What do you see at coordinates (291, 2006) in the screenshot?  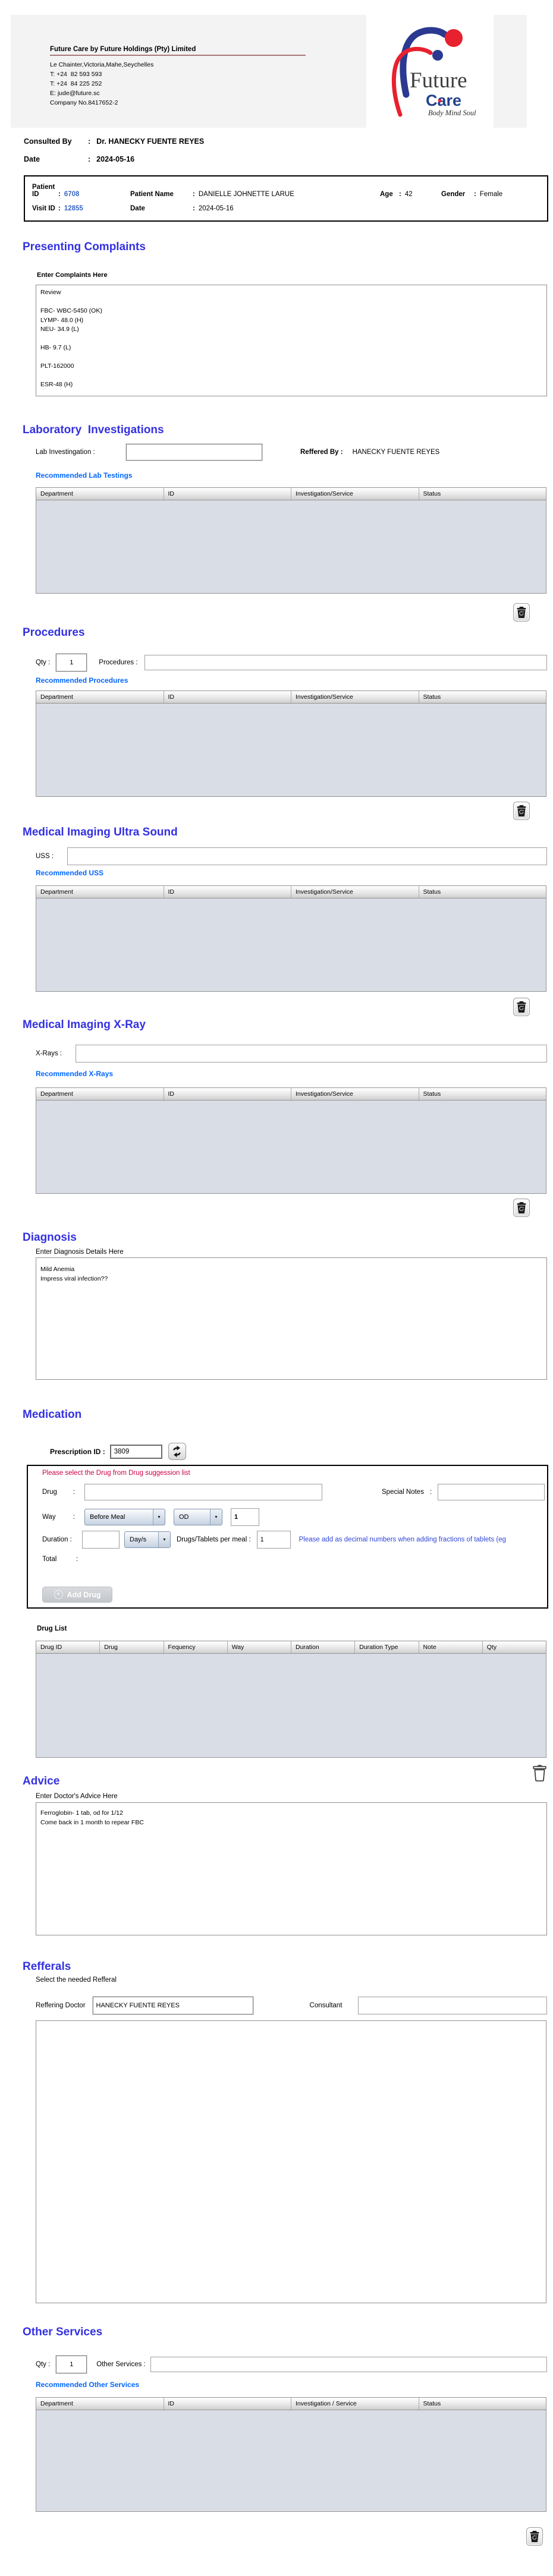 I see `reffering-doctor-row: Reffering Doctor Consultant` at bounding box center [291, 2006].